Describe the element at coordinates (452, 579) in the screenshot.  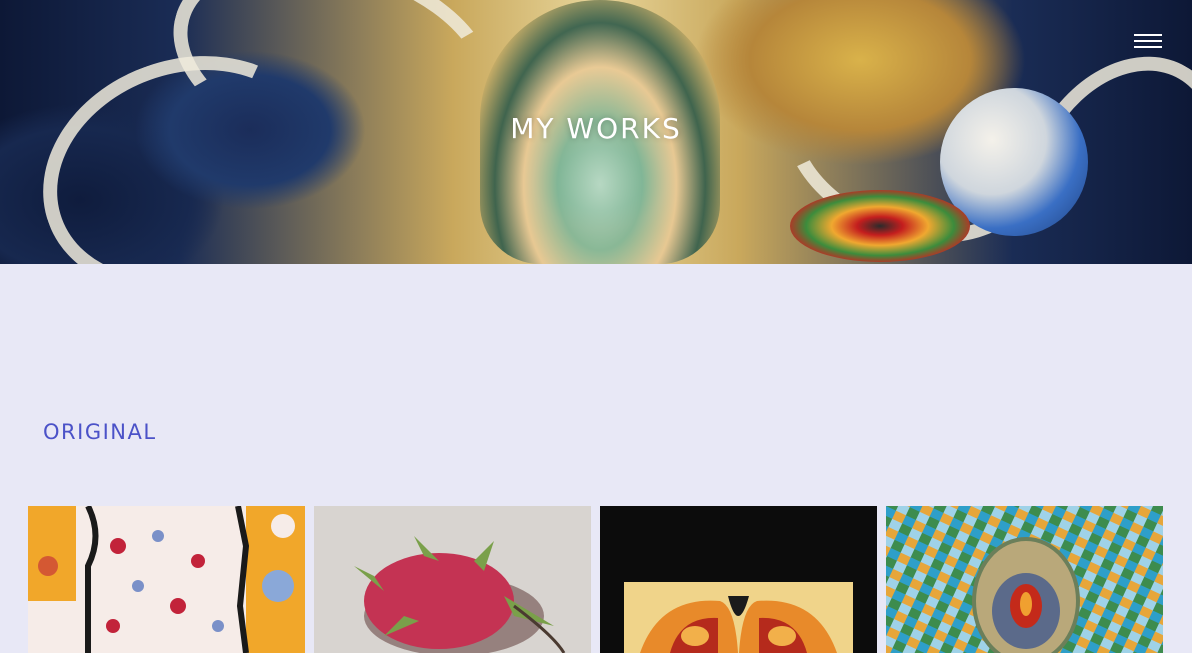
I see `gallery-item-artwork-dragon-fruit` at that location.